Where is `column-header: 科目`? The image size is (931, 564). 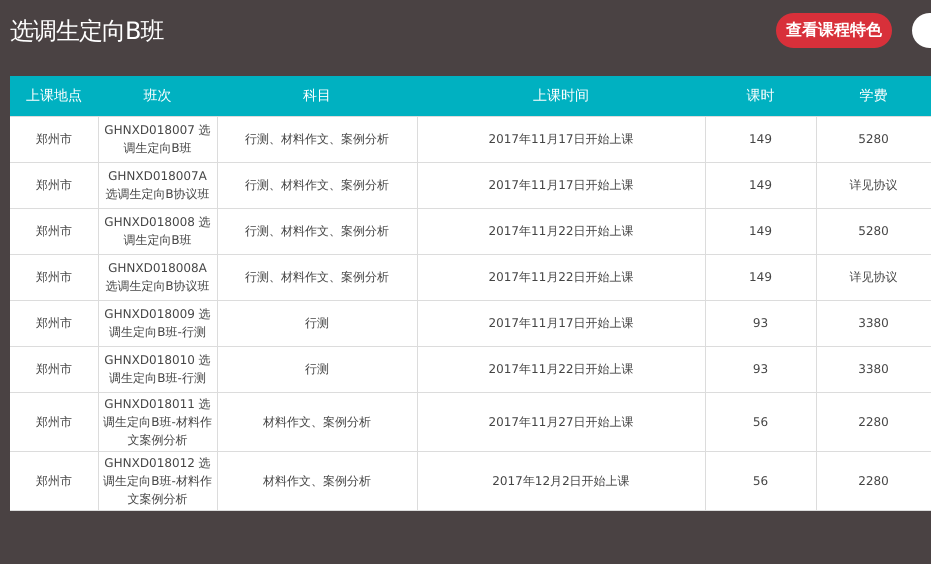 column-header: 科目 is located at coordinates (317, 96).